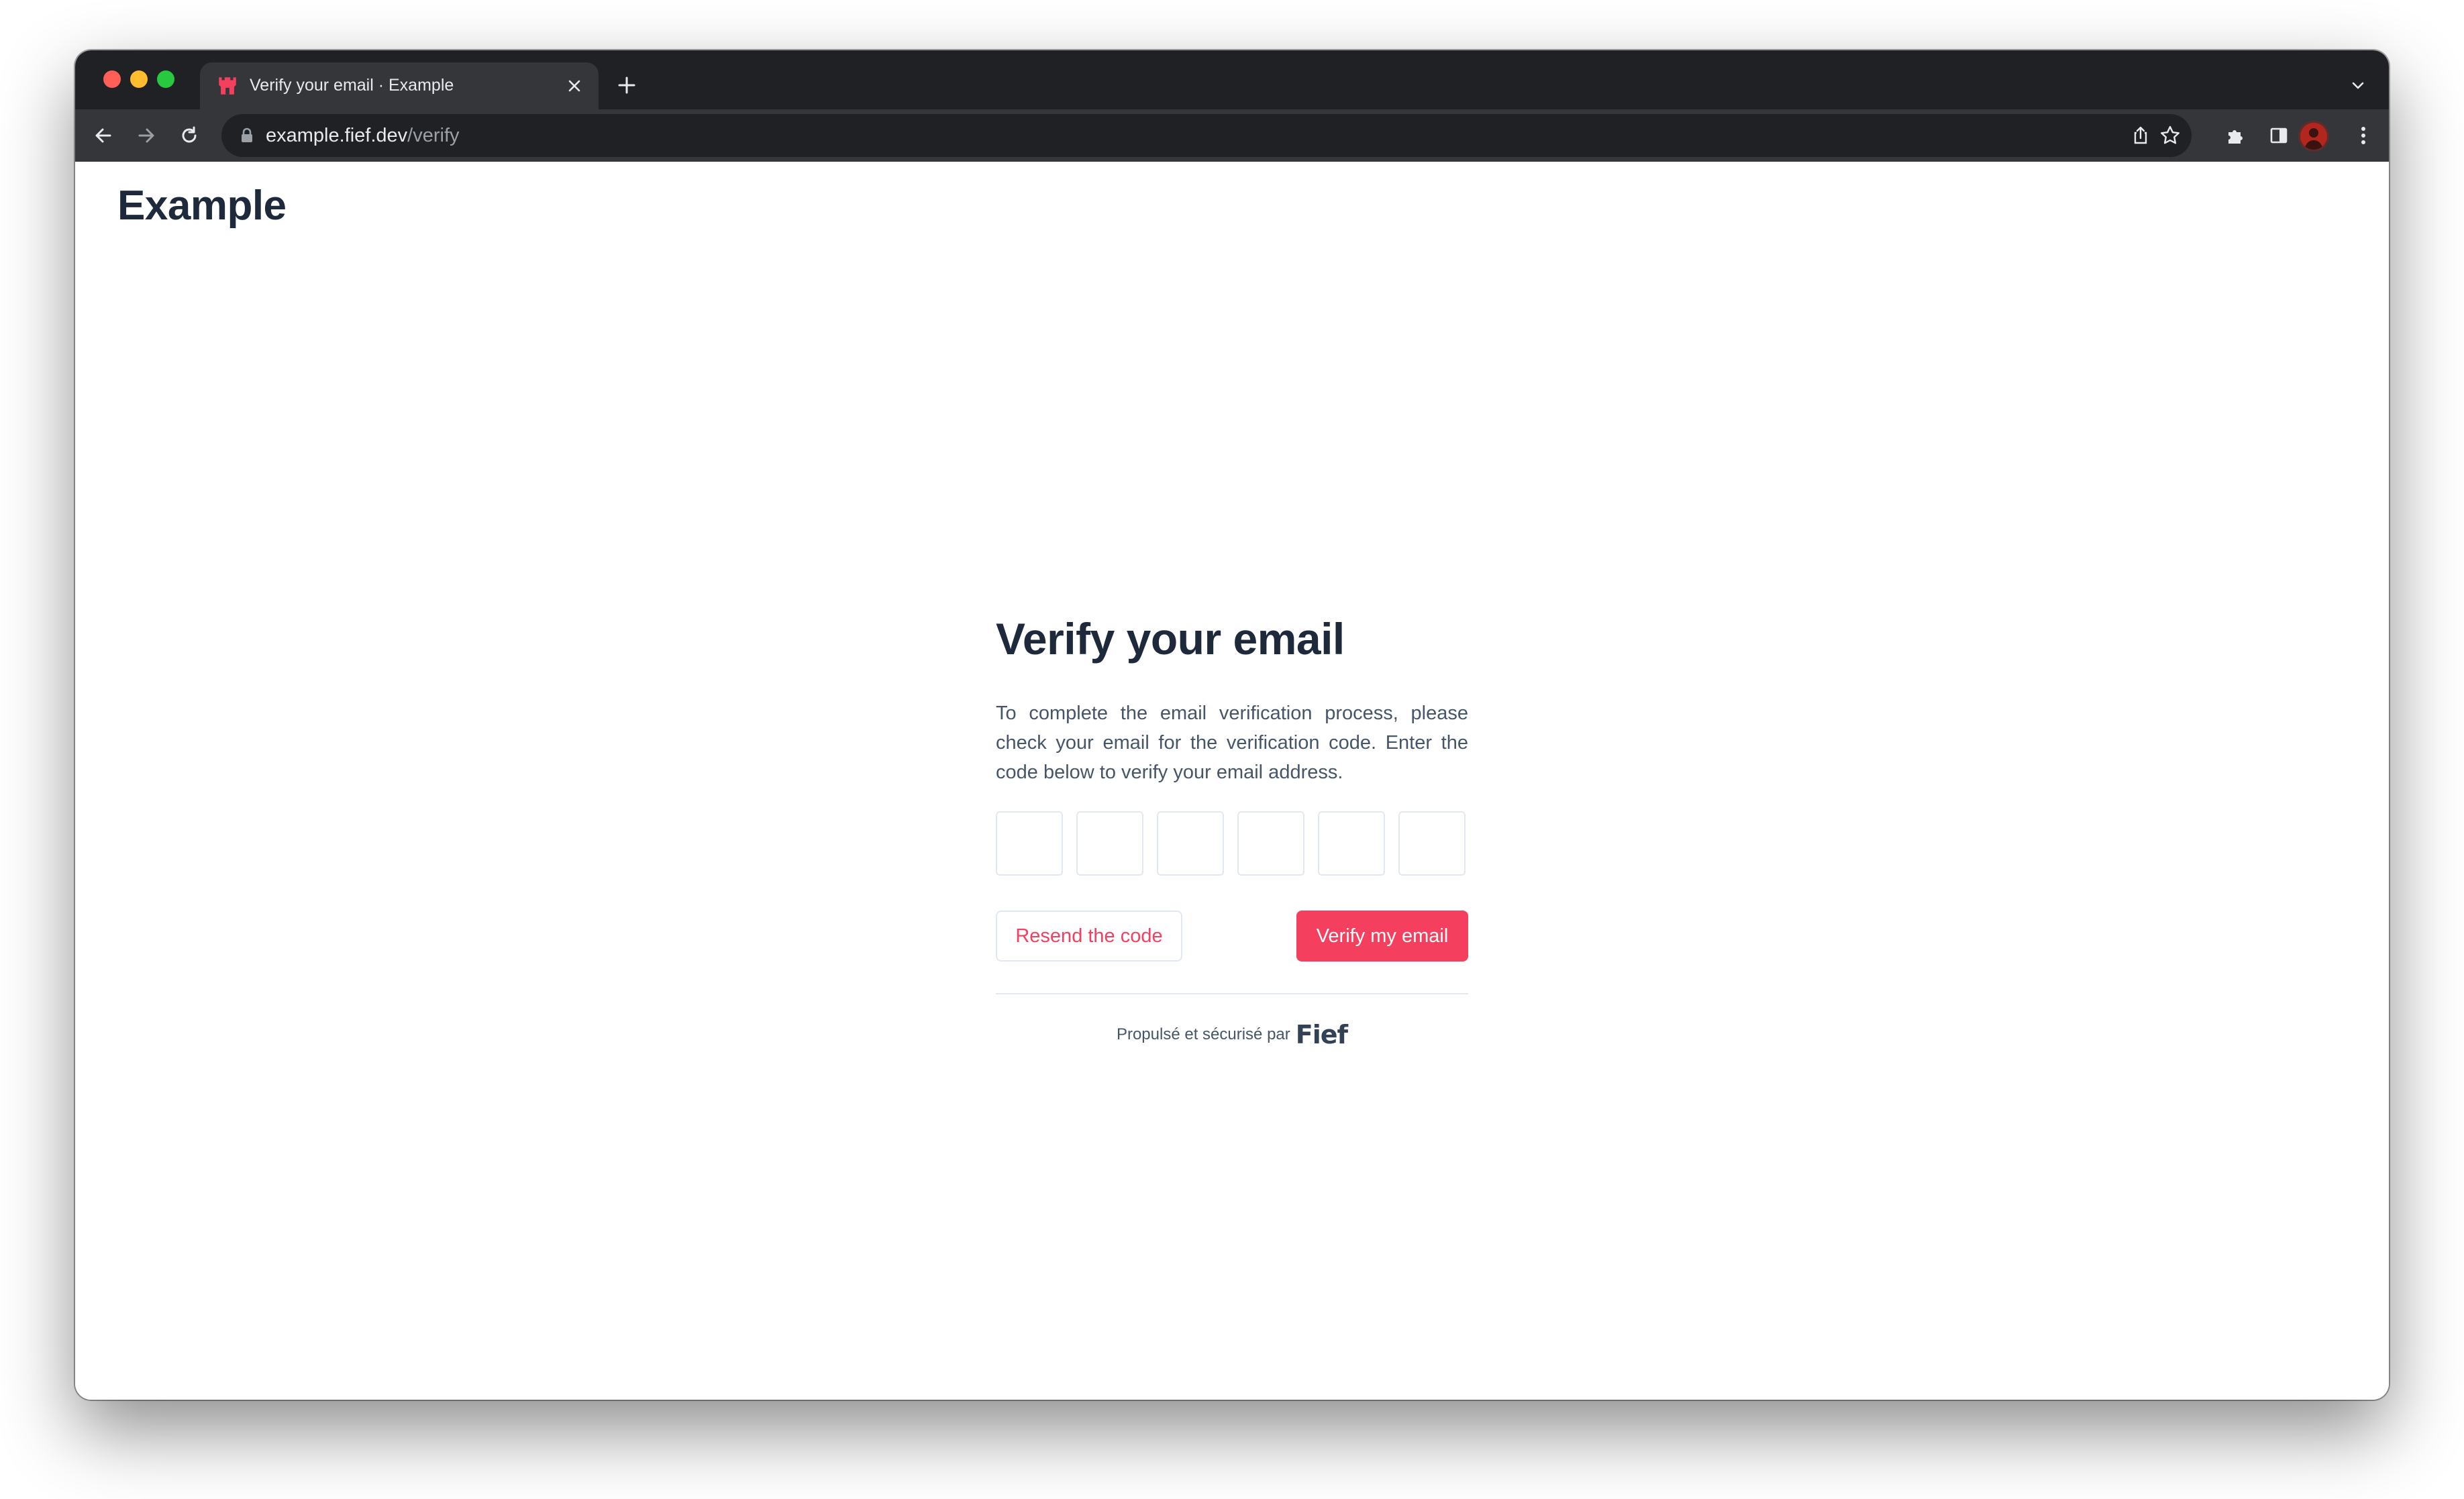 This screenshot has height=1499, width=2464. I want to click on share-icon, so click(2140, 135).